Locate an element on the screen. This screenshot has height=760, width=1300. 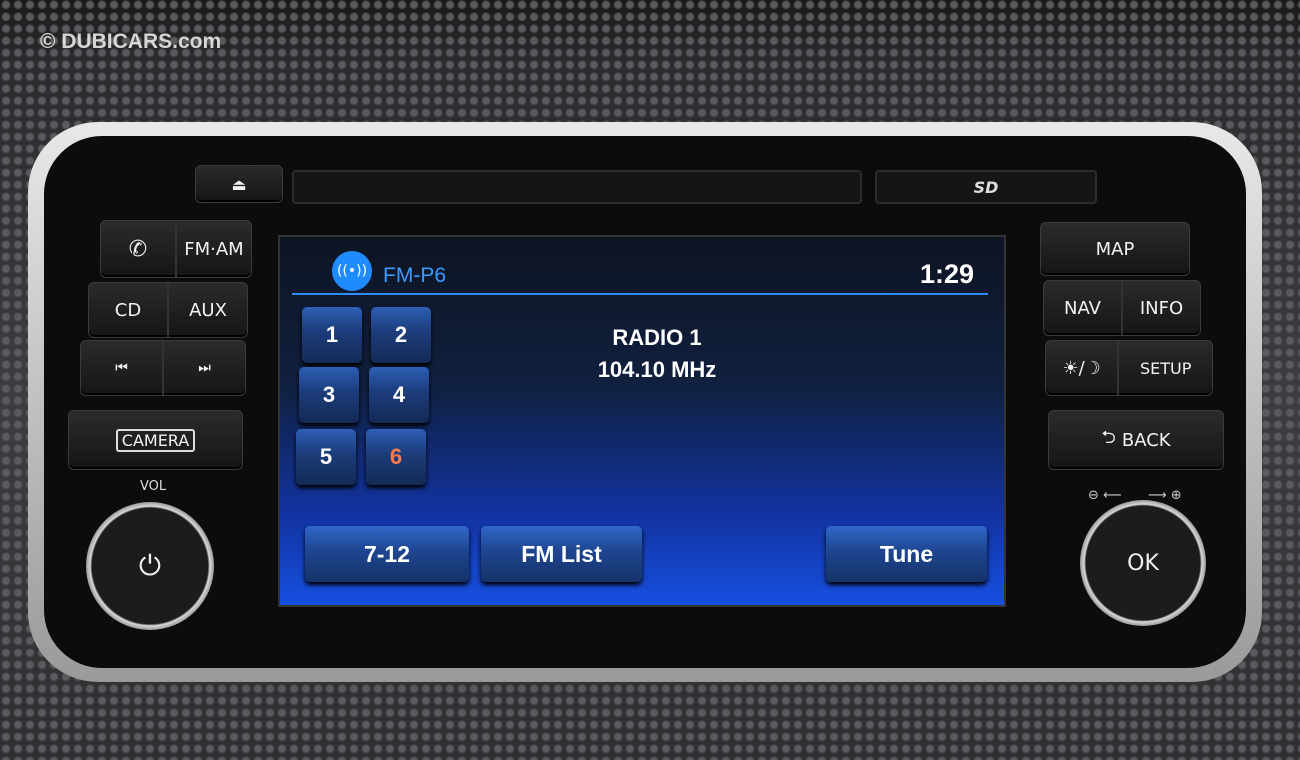
track-row: ⏮ ⏭ is located at coordinates (163, 368).